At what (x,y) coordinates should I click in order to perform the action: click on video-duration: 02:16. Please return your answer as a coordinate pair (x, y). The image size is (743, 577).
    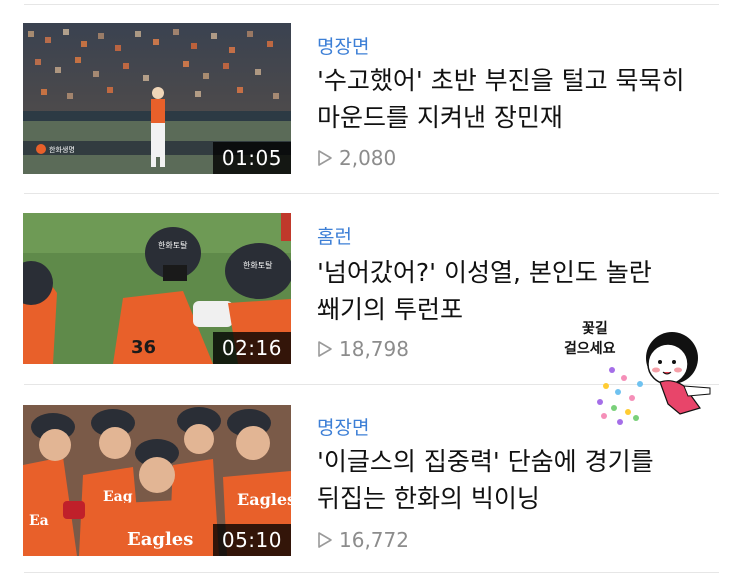
    Looking at the image, I should click on (251, 348).